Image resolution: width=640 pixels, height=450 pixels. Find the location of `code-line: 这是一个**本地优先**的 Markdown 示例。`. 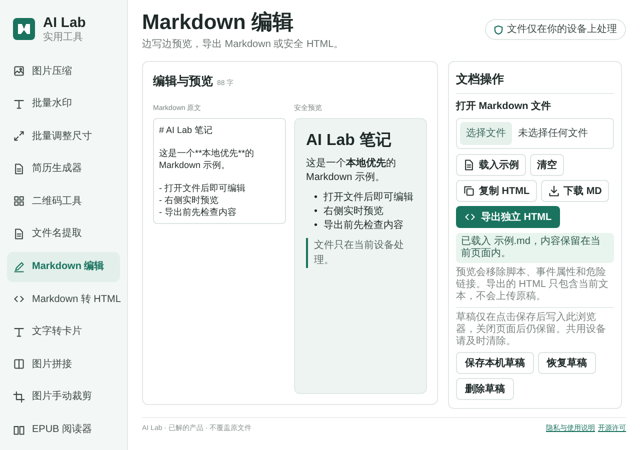

code-line: 这是一个**本地优先**的 Markdown 示例。 is located at coordinates (207, 158).